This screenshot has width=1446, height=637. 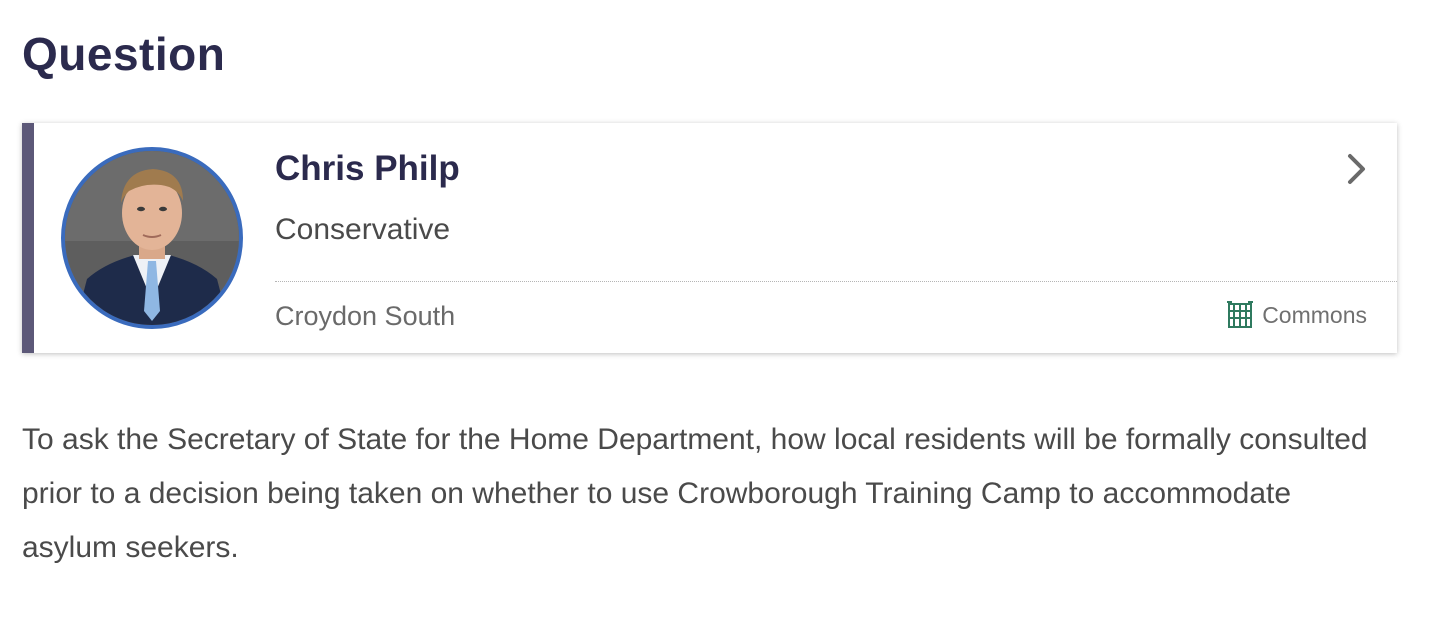 What do you see at coordinates (124, 54) in the screenshot?
I see `section-heading: Question` at bounding box center [124, 54].